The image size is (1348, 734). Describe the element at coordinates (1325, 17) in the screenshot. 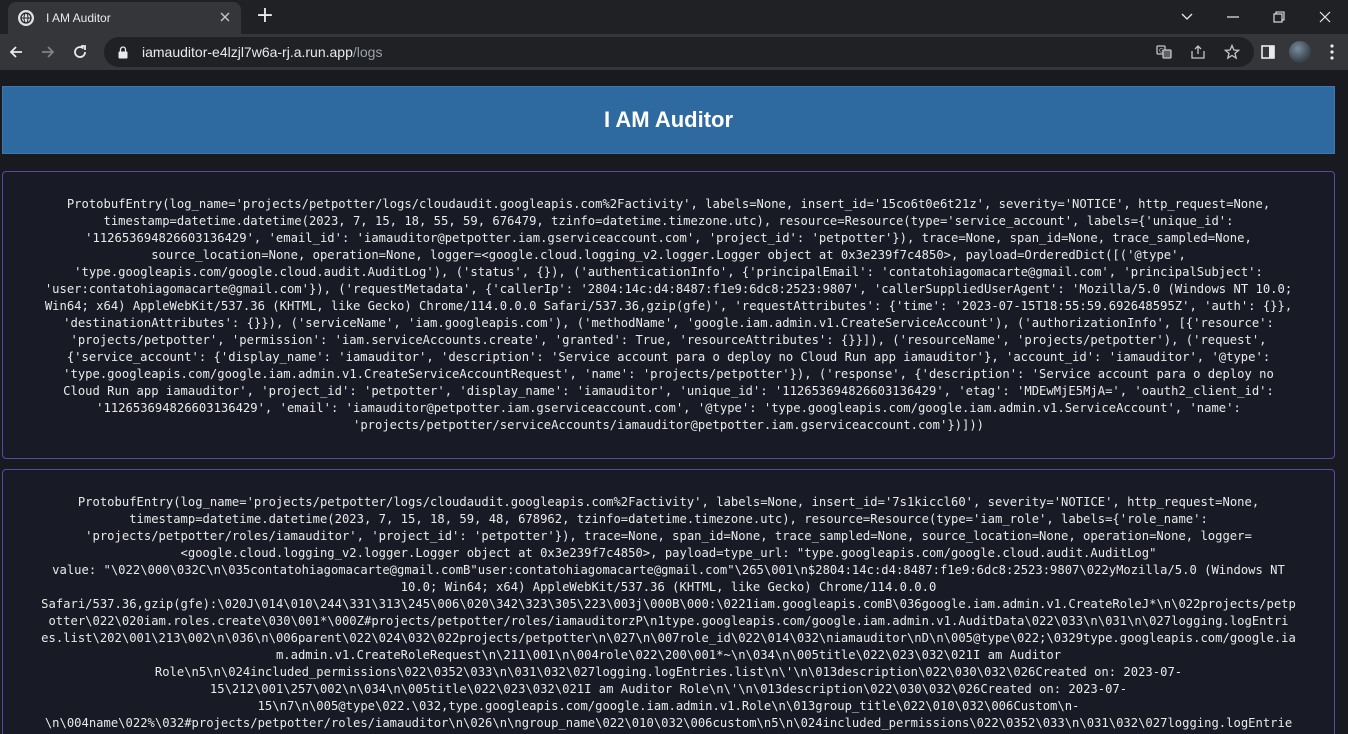

I see `close-window-icon` at that location.